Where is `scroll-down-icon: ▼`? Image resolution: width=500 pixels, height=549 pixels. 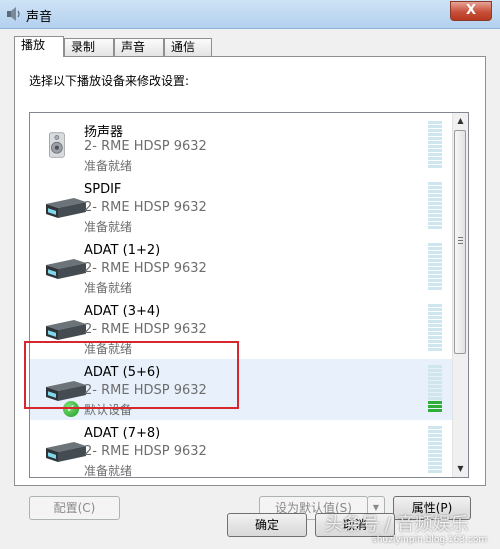 scroll-down-icon: ▼ is located at coordinates (460, 469).